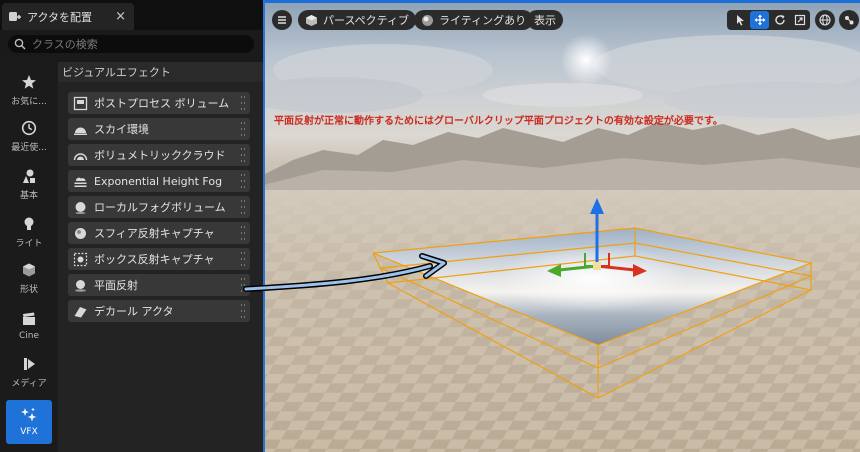  What do you see at coordinates (345, 272) in the screenshot?
I see `annotation-arrow` at bounding box center [345, 272].